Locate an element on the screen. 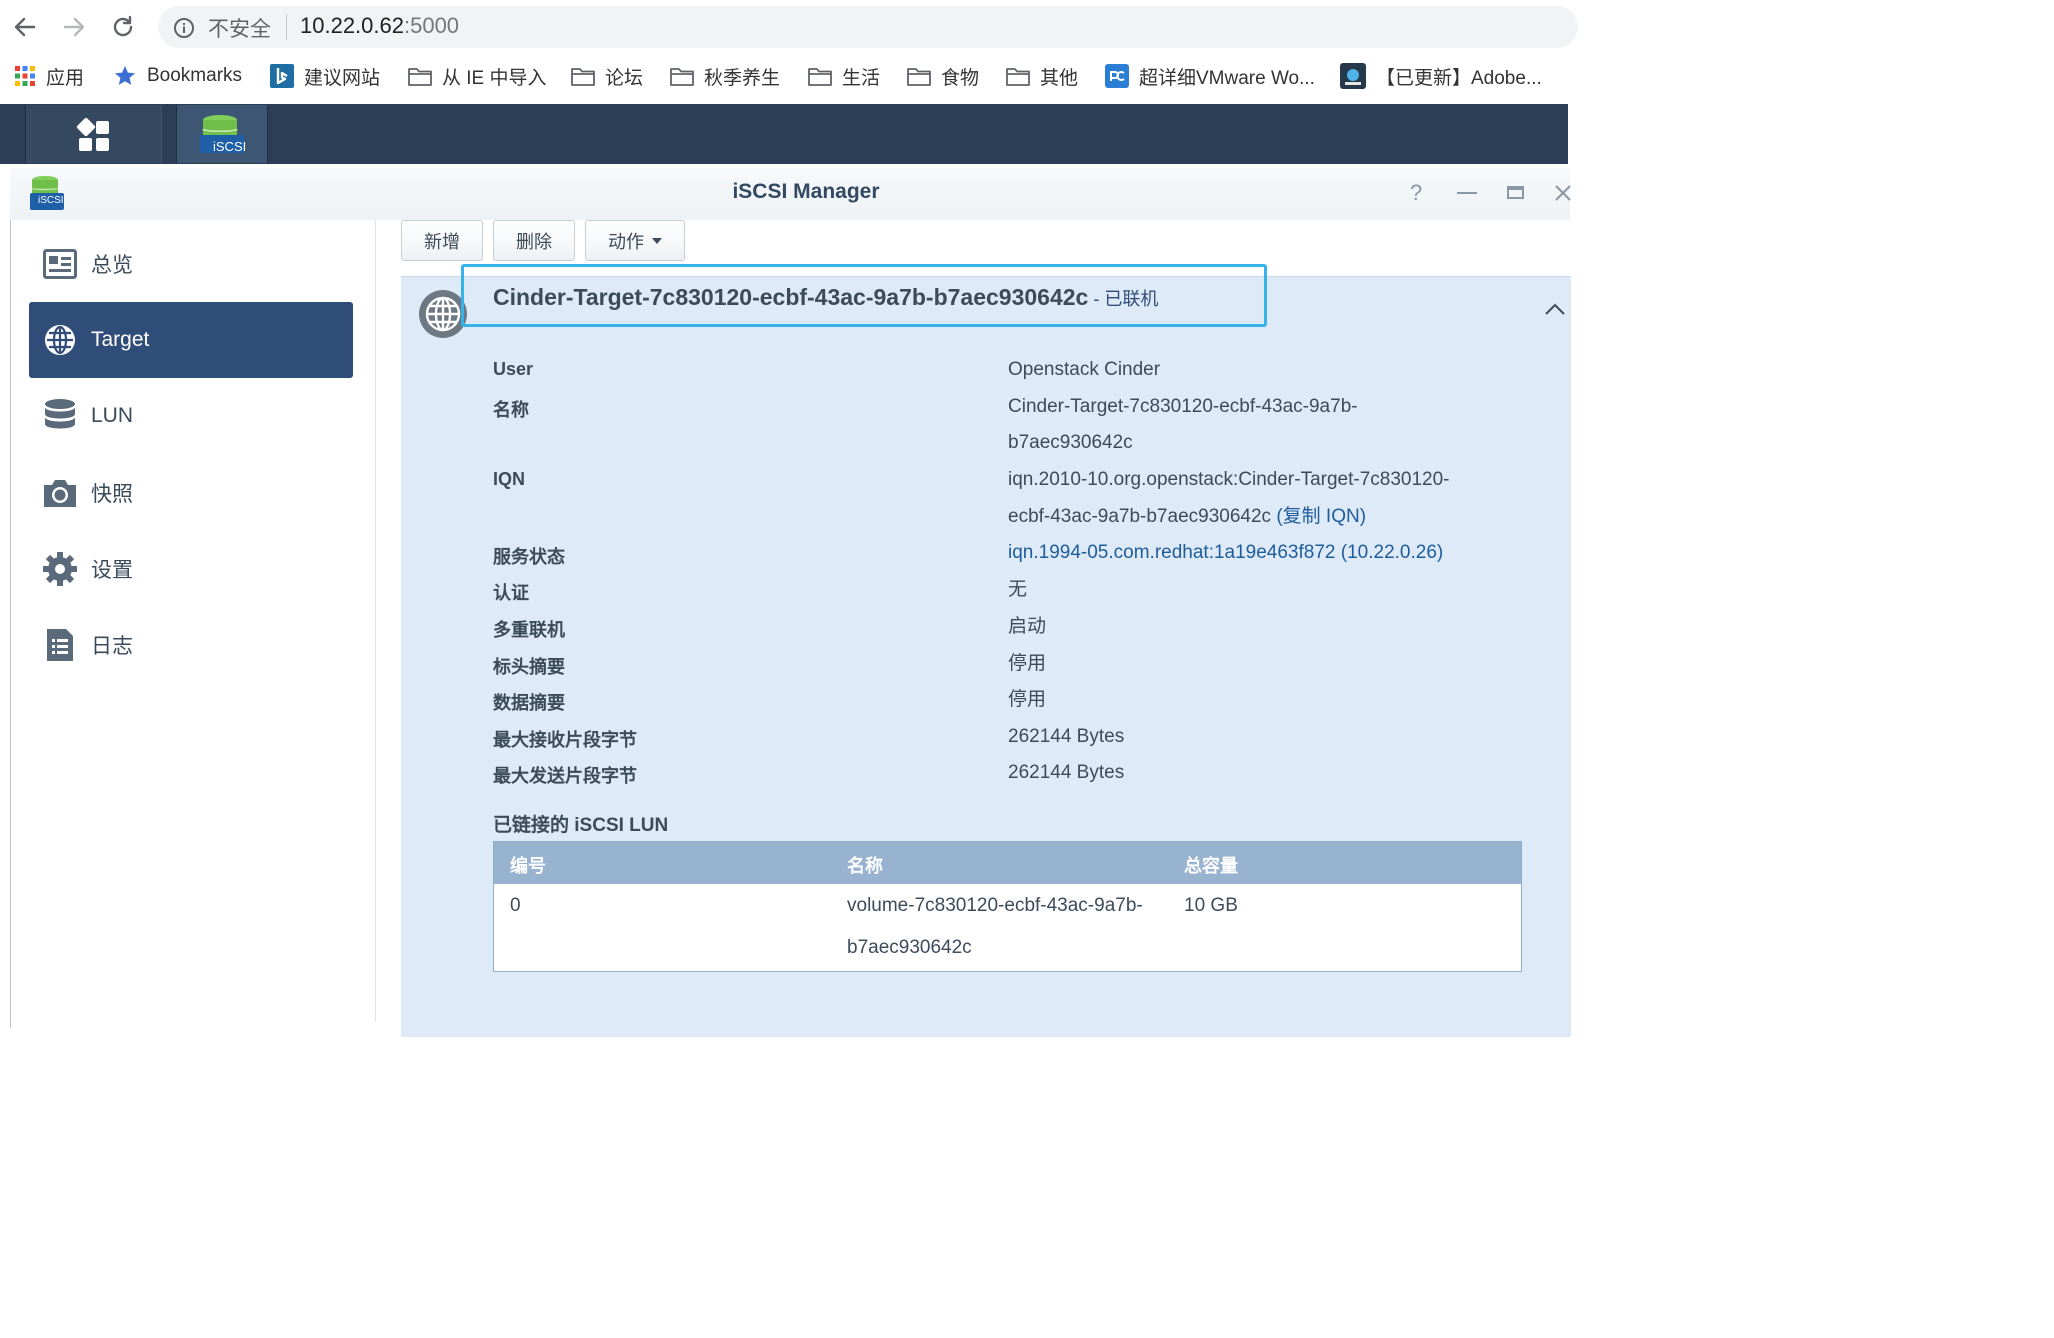 The height and width of the screenshot is (1338, 2054). bookmark-label: 建议网站 is located at coordinates (342, 78).